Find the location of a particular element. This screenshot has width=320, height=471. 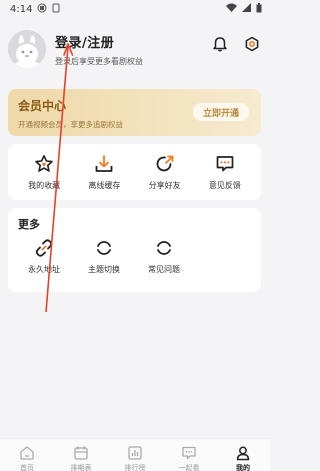

sim-icon is located at coordinates (56, 9).